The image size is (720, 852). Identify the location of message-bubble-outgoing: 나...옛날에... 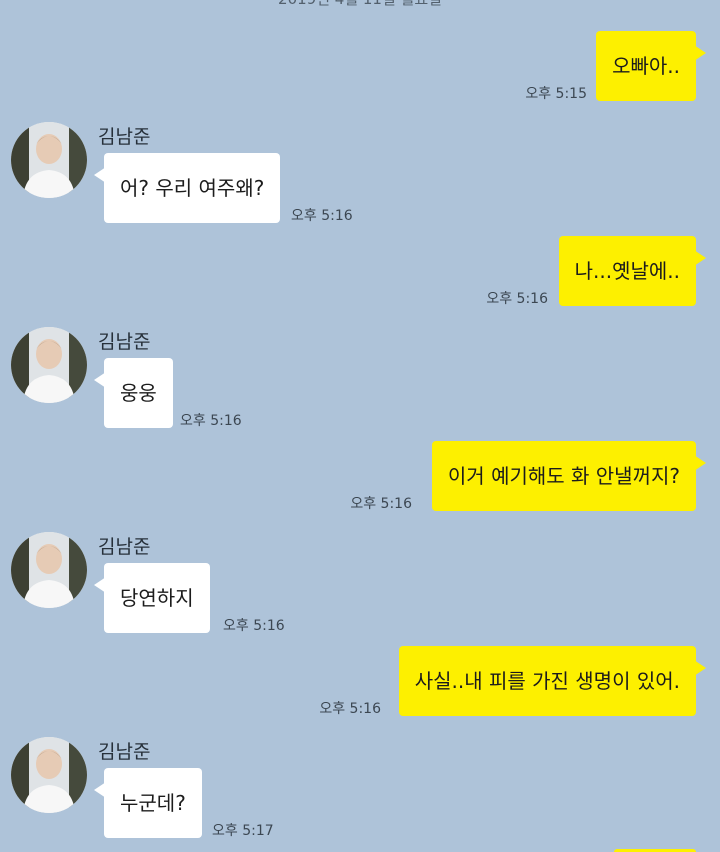
(632, 271).